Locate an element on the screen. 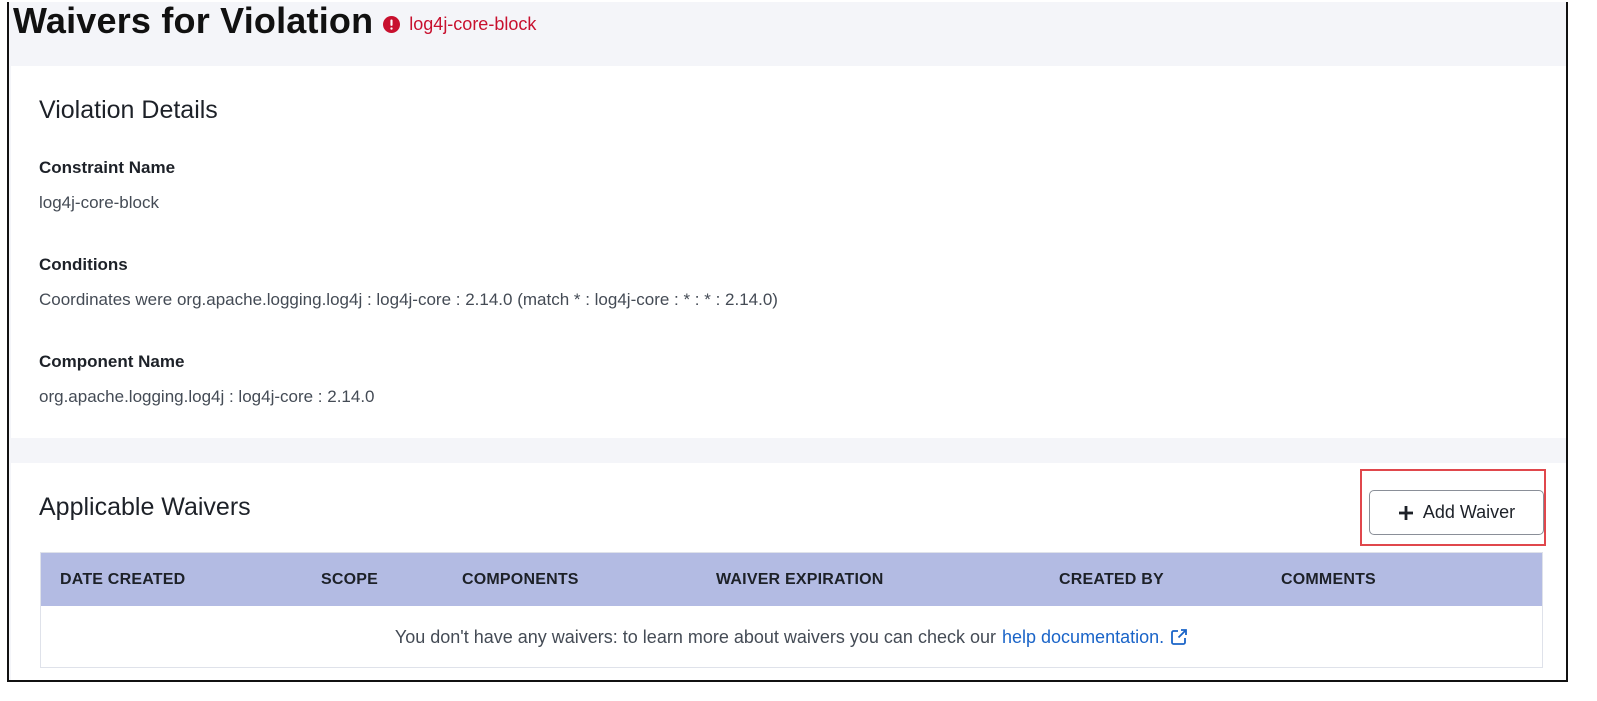  page-title: Waivers for Violation is located at coordinates (193, 21).